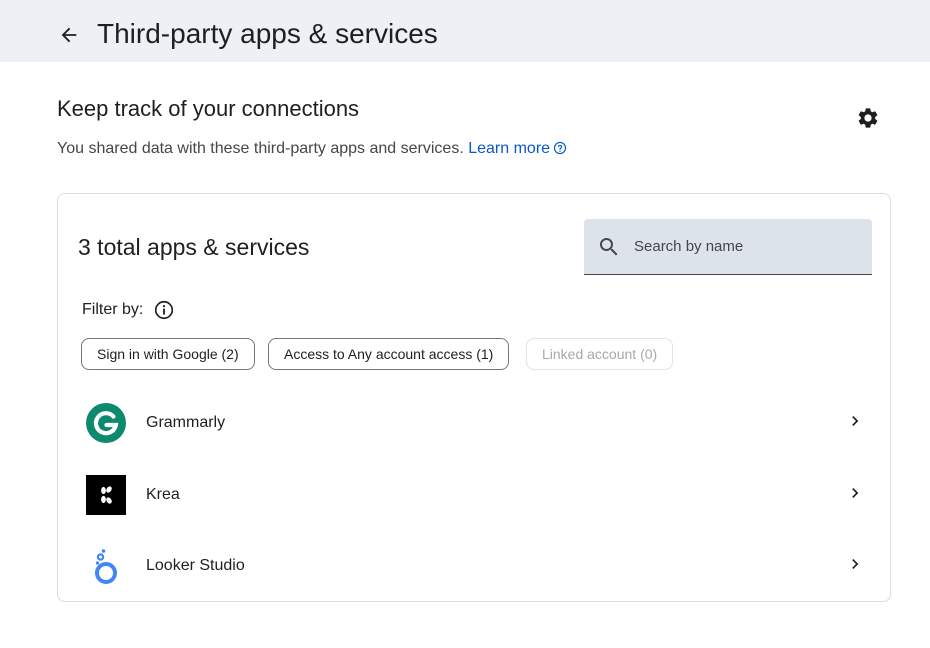  What do you see at coordinates (113, 309) in the screenshot?
I see `filter-label: Filter by:` at bounding box center [113, 309].